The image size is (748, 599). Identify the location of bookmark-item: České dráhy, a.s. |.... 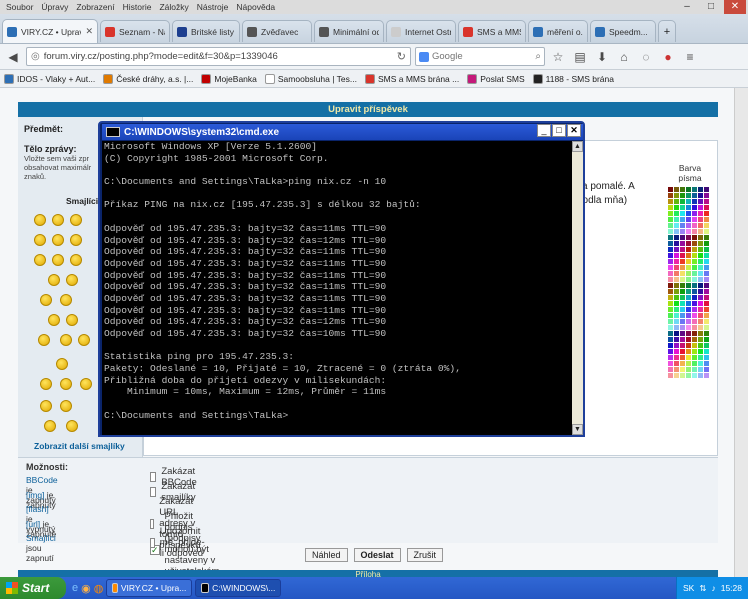
(148, 78).